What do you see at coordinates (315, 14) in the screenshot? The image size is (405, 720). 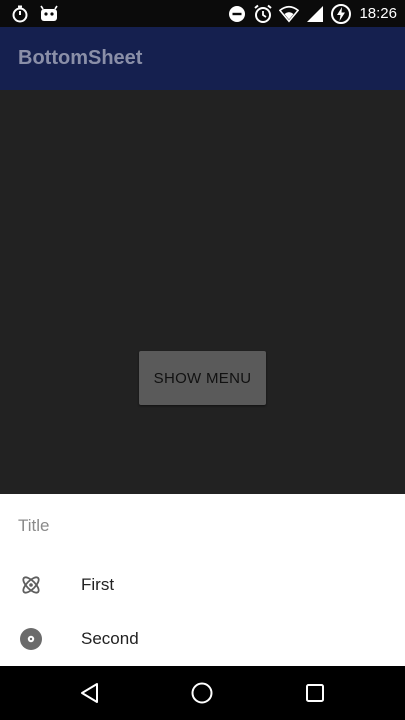 I see `signal-icon` at bounding box center [315, 14].